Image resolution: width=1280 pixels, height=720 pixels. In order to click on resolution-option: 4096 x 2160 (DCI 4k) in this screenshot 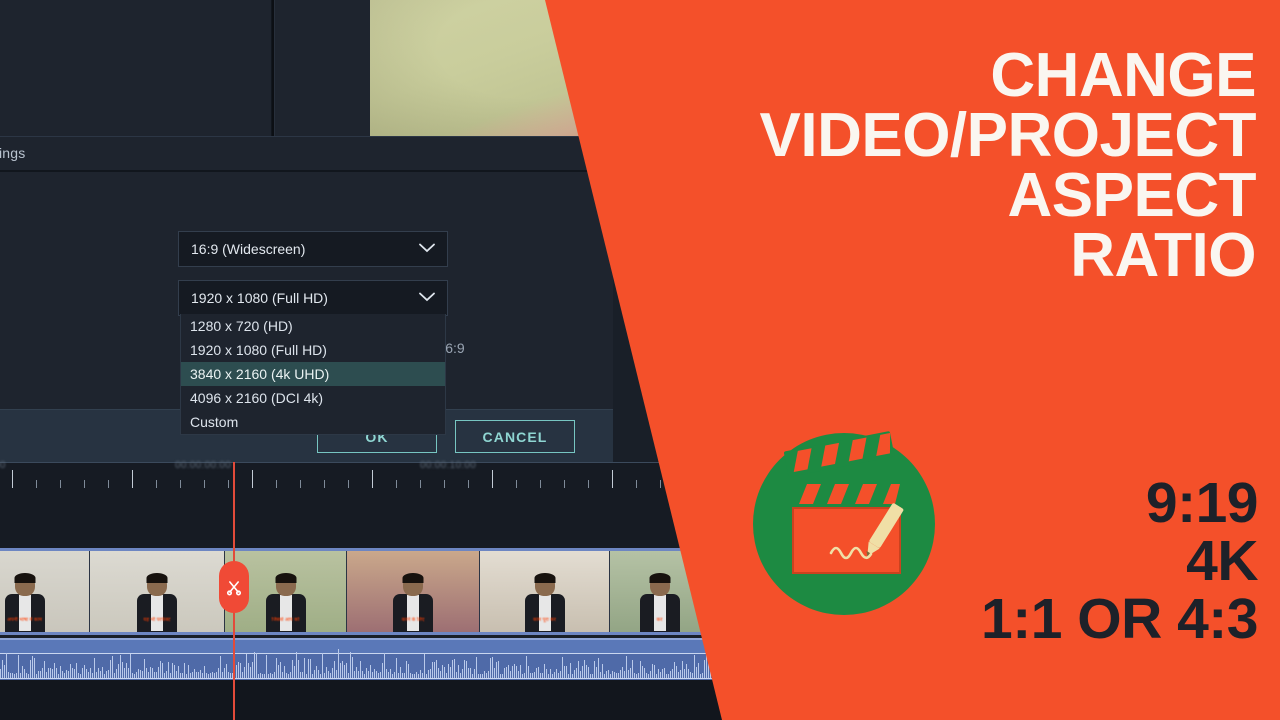, I will do `click(313, 398)`.